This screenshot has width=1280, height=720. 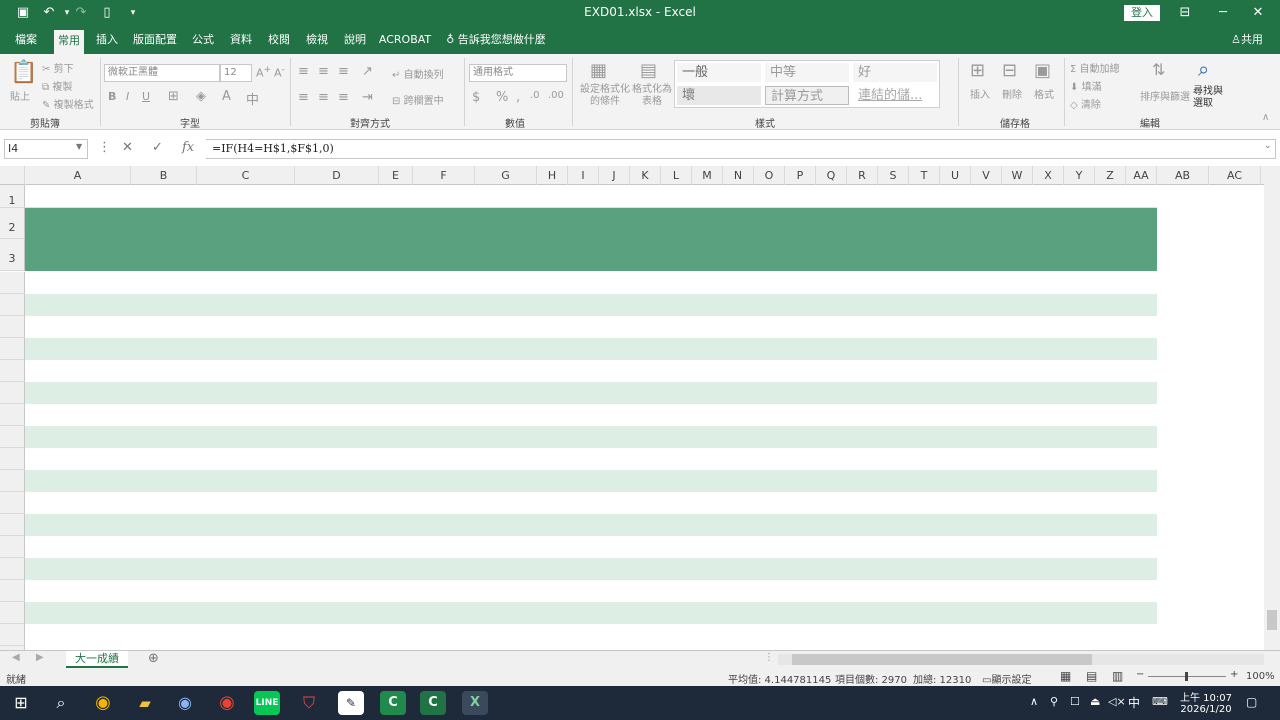 I want to click on tab-review: 校閱, so click(x=279, y=40).